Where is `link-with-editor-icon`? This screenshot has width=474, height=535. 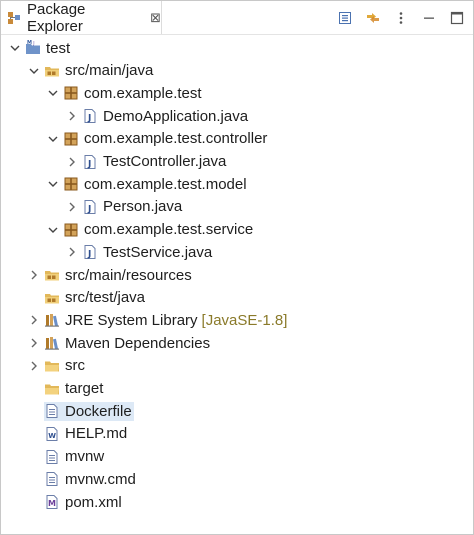
link-with-editor-icon is located at coordinates (373, 18).